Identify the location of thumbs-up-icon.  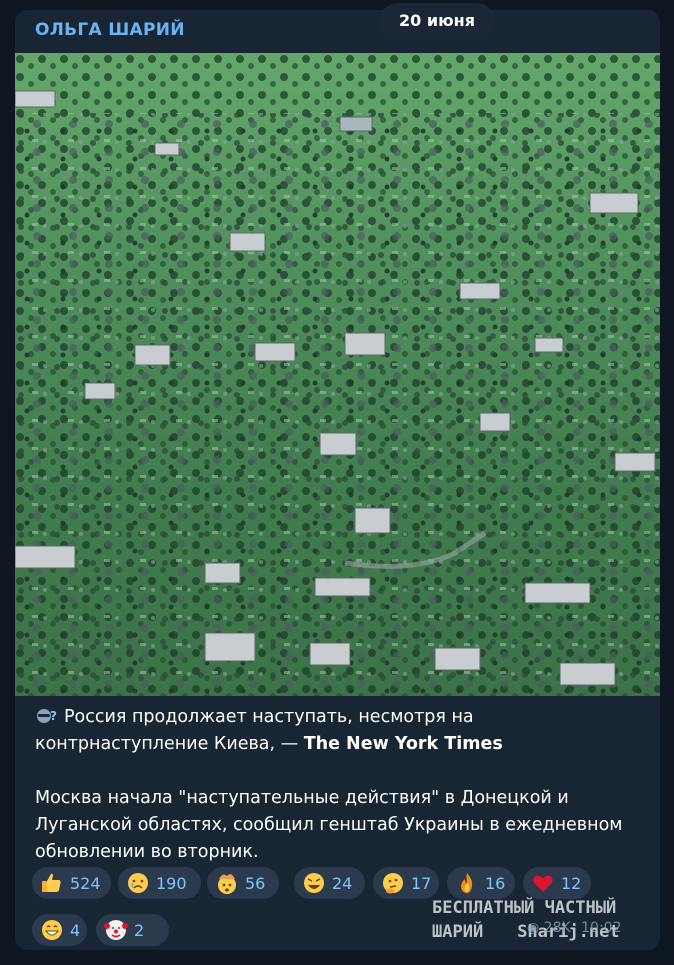
(51, 882).